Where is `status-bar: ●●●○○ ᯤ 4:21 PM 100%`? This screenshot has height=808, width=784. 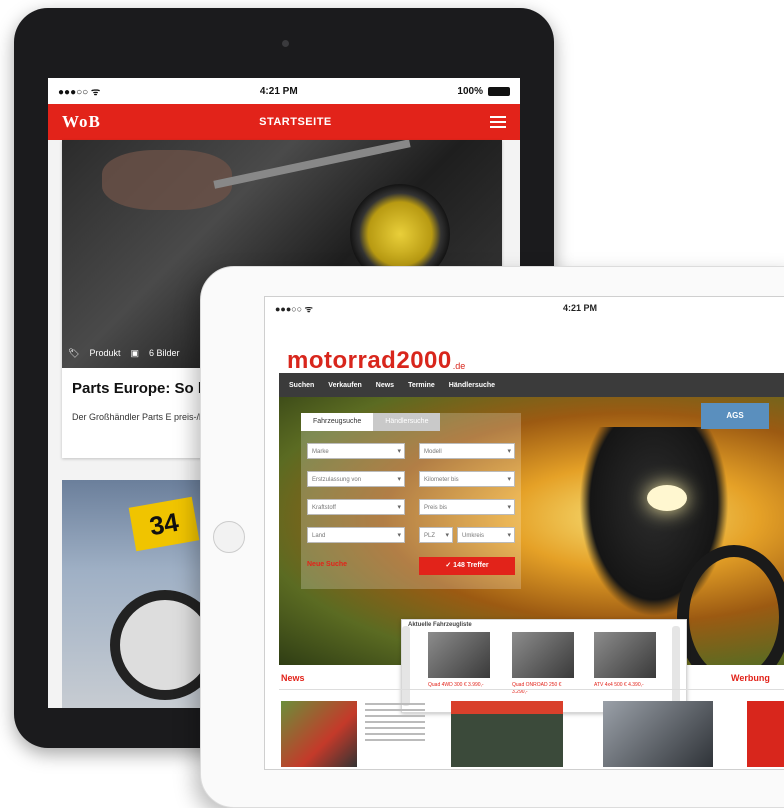
status-bar: ●●●○○ ᯤ 4:21 PM 100% is located at coordinates (284, 91).